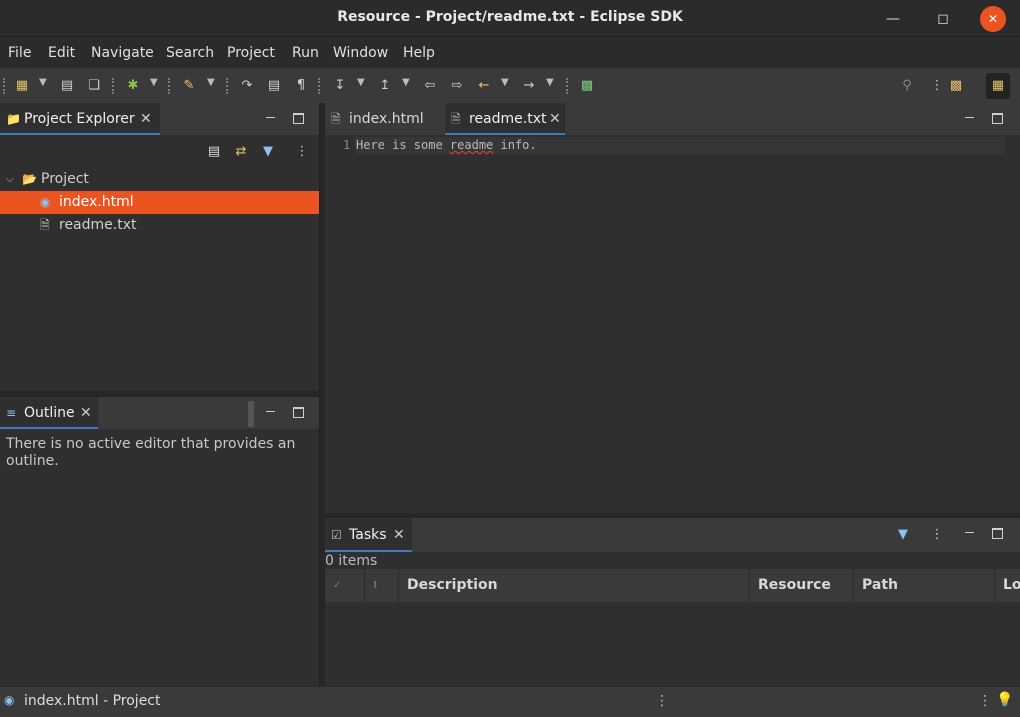  What do you see at coordinates (190, 53) in the screenshot?
I see `menu-search: Search` at bounding box center [190, 53].